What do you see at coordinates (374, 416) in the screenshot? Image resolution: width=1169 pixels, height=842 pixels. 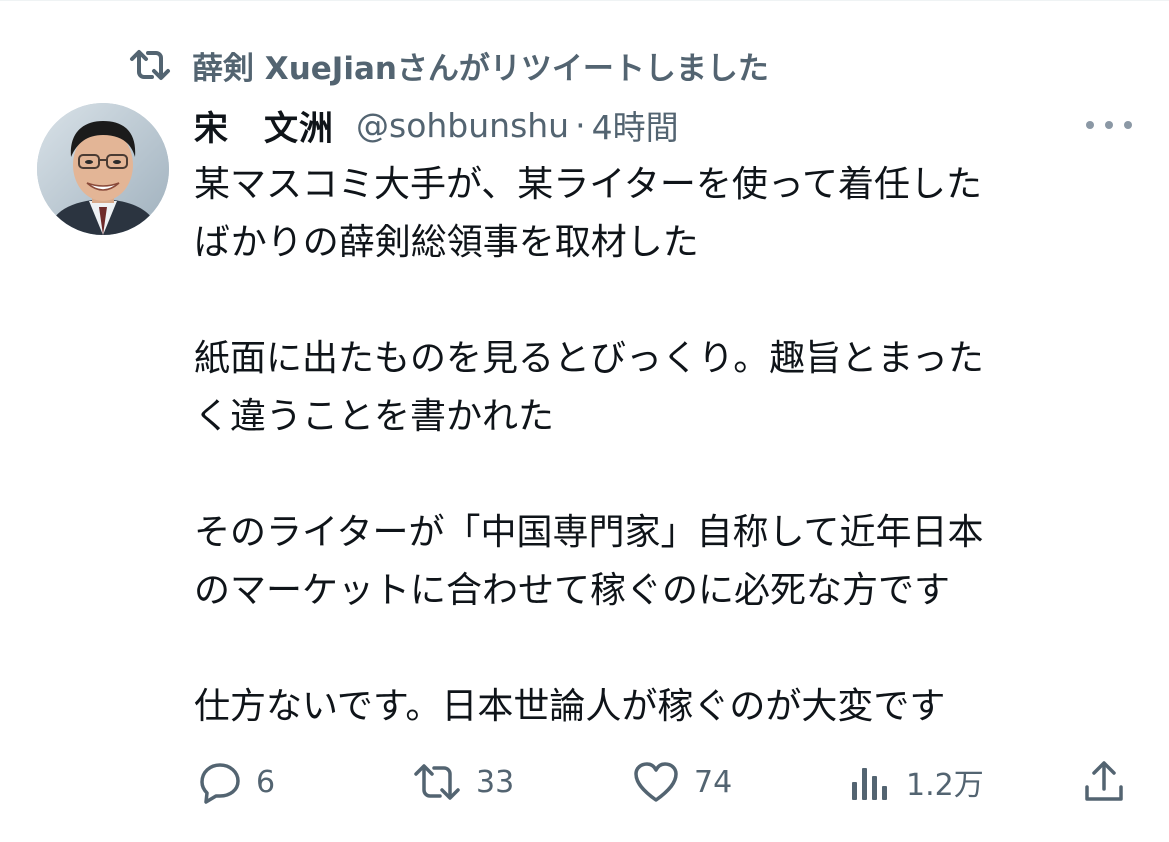 I see `tweet-line: く違うことを書かれた` at bounding box center [374, 416].